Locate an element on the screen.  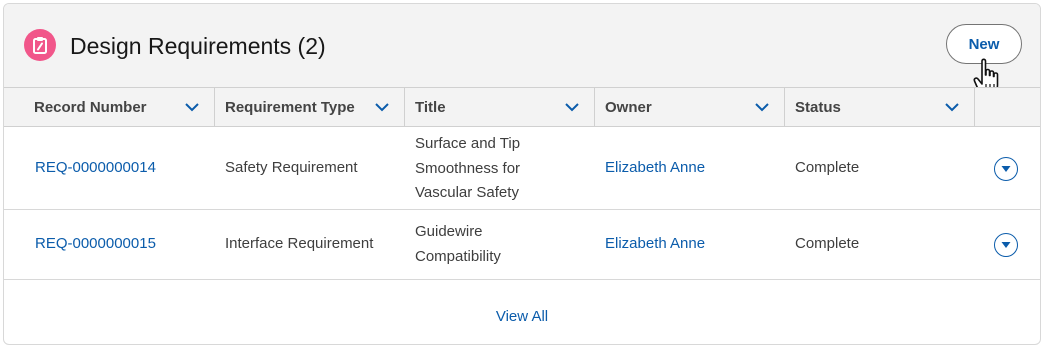
column-header-label: Status is located at coordinates (818, 107).